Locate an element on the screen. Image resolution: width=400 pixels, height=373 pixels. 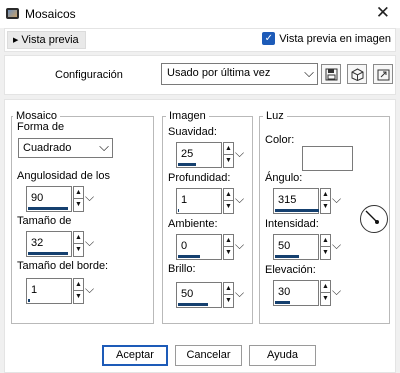
preview-in-image-label: Vista previa en imagen is located at coordinates (335, 38).